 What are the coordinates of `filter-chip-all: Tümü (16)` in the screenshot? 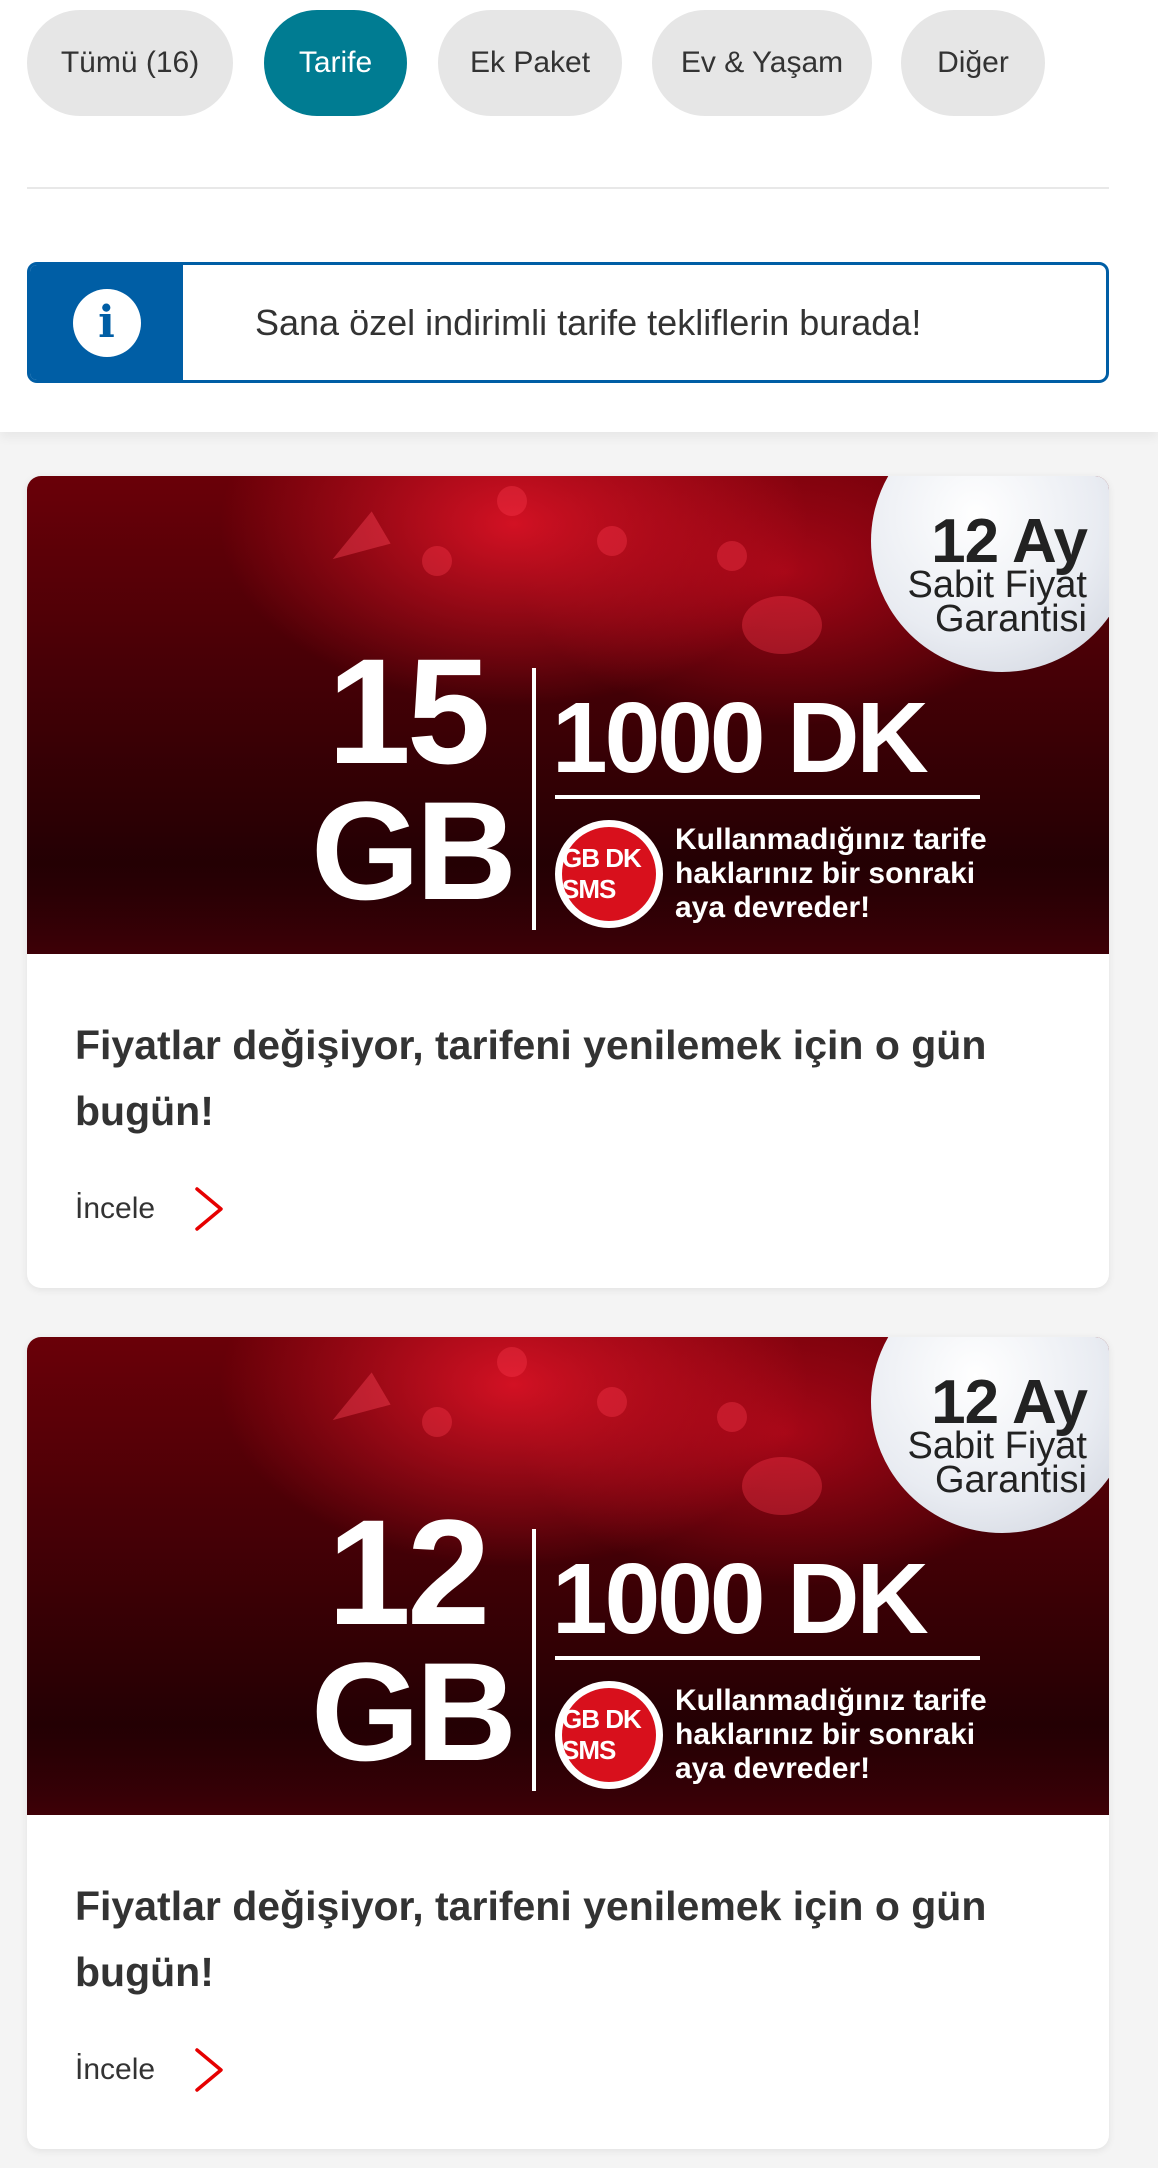 It's located at (130, 63).